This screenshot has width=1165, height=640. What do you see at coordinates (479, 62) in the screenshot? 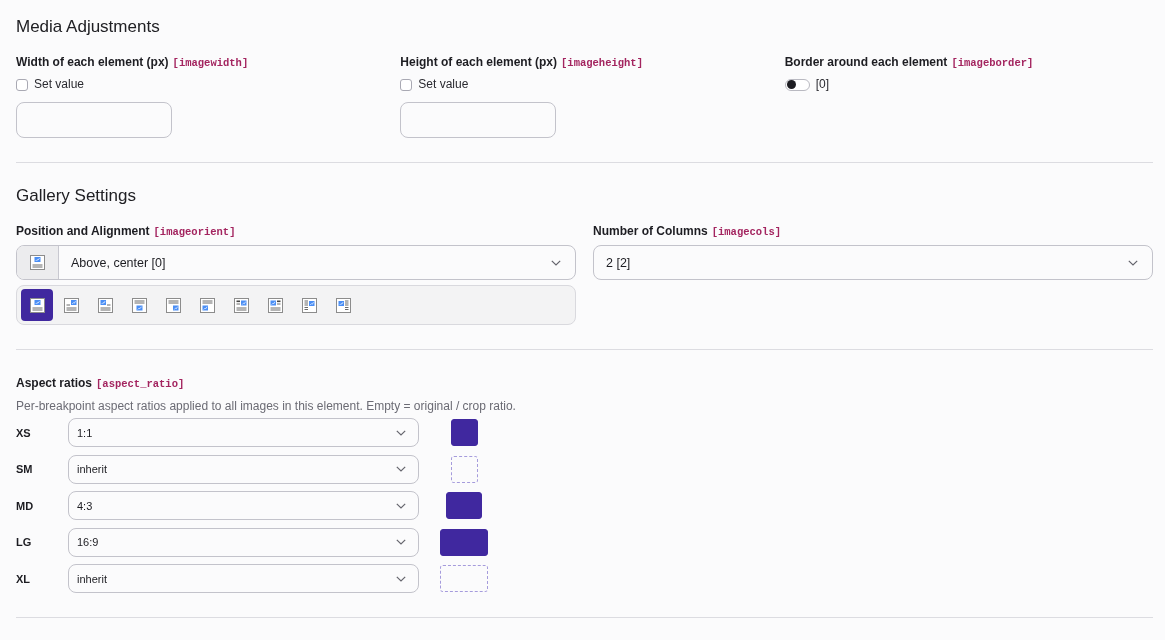
I see `field-label: Height of each element (px)` at bounding box center [479, 62].